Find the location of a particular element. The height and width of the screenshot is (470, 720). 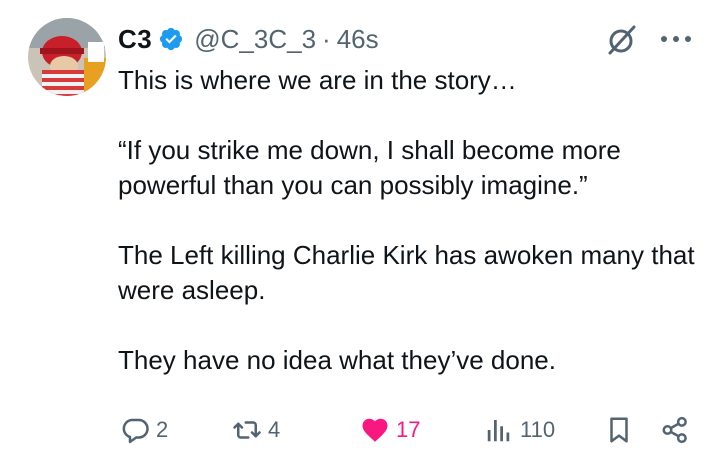

reply-button: 2 is located at coordinates (144, 430).